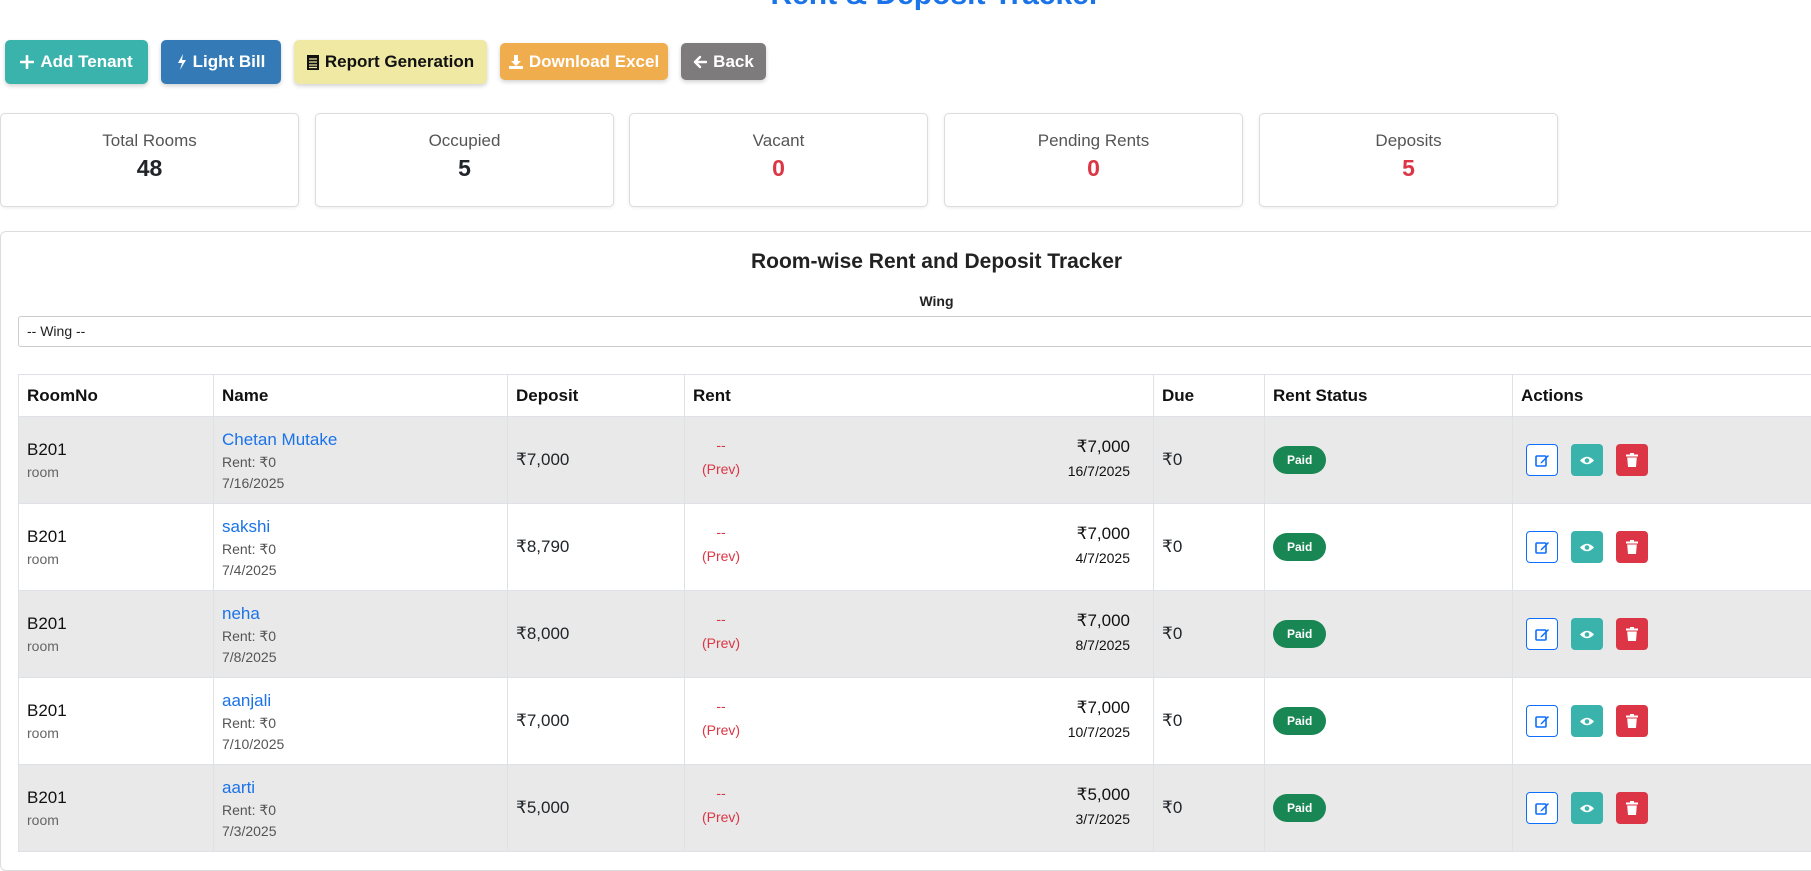 The width and height of the screenshot is (1811, 871). I want to click on add-tenant-button: Add Tenant, so click(76, 62).